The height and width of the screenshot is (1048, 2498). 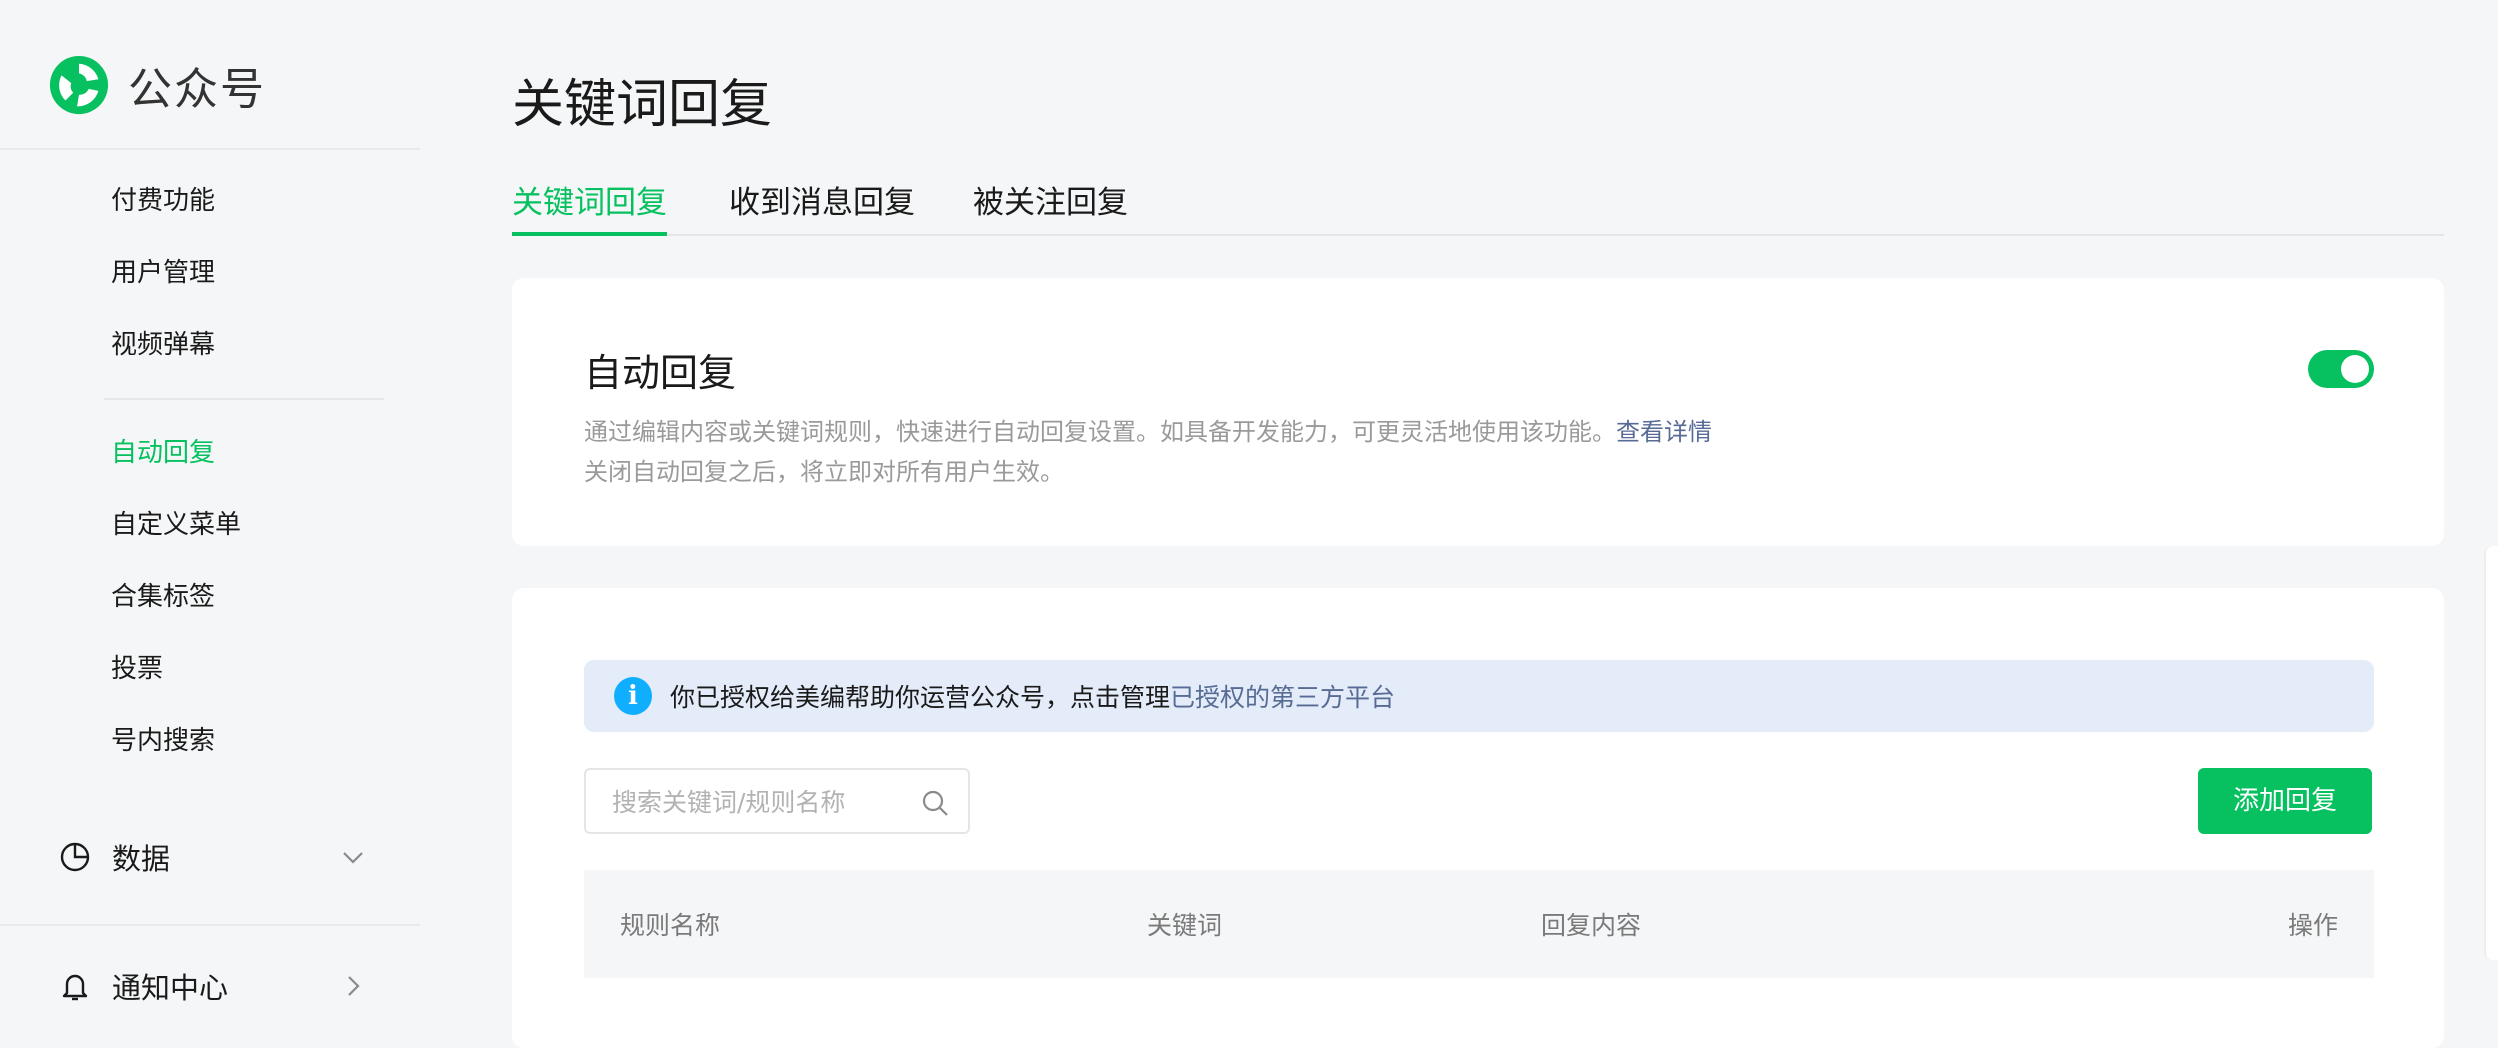 What do you see at coordinates (1282, 696) in the screenshot?
I see `third-party-platform-link: 已授权的第三方平台` at bounding box center [1282, 696].